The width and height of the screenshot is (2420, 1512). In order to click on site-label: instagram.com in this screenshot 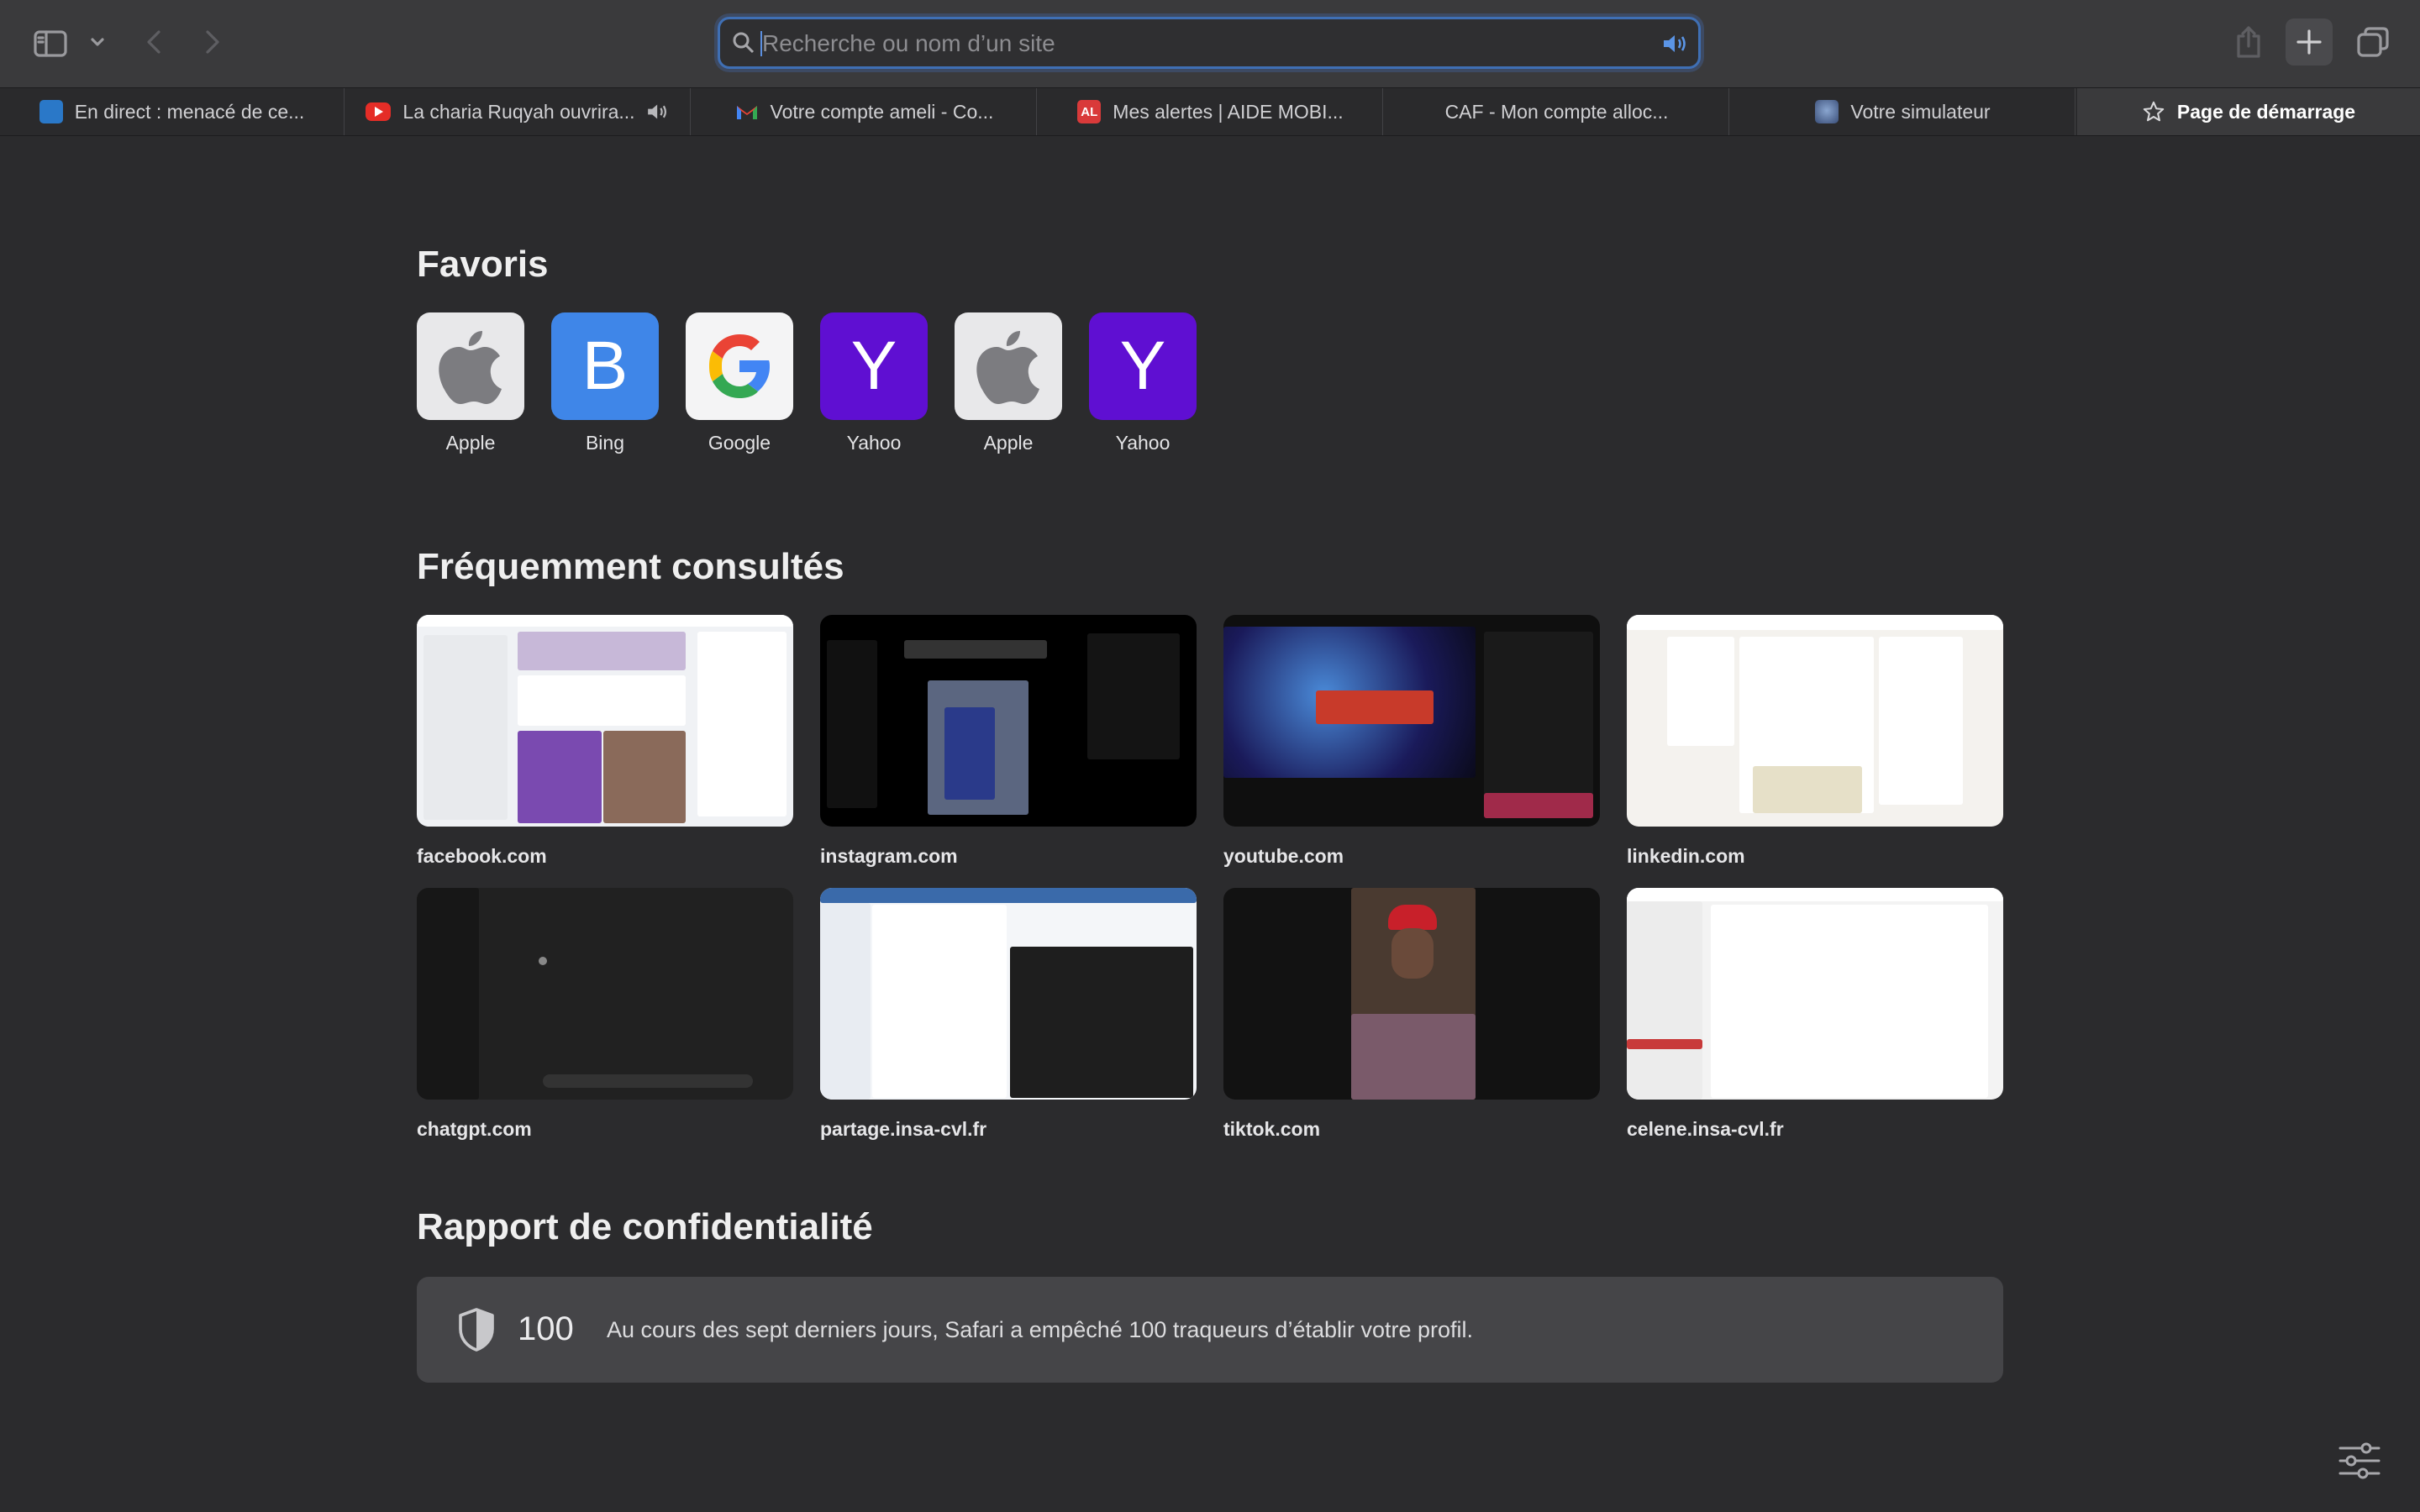, I will do `click(889, 856)`.